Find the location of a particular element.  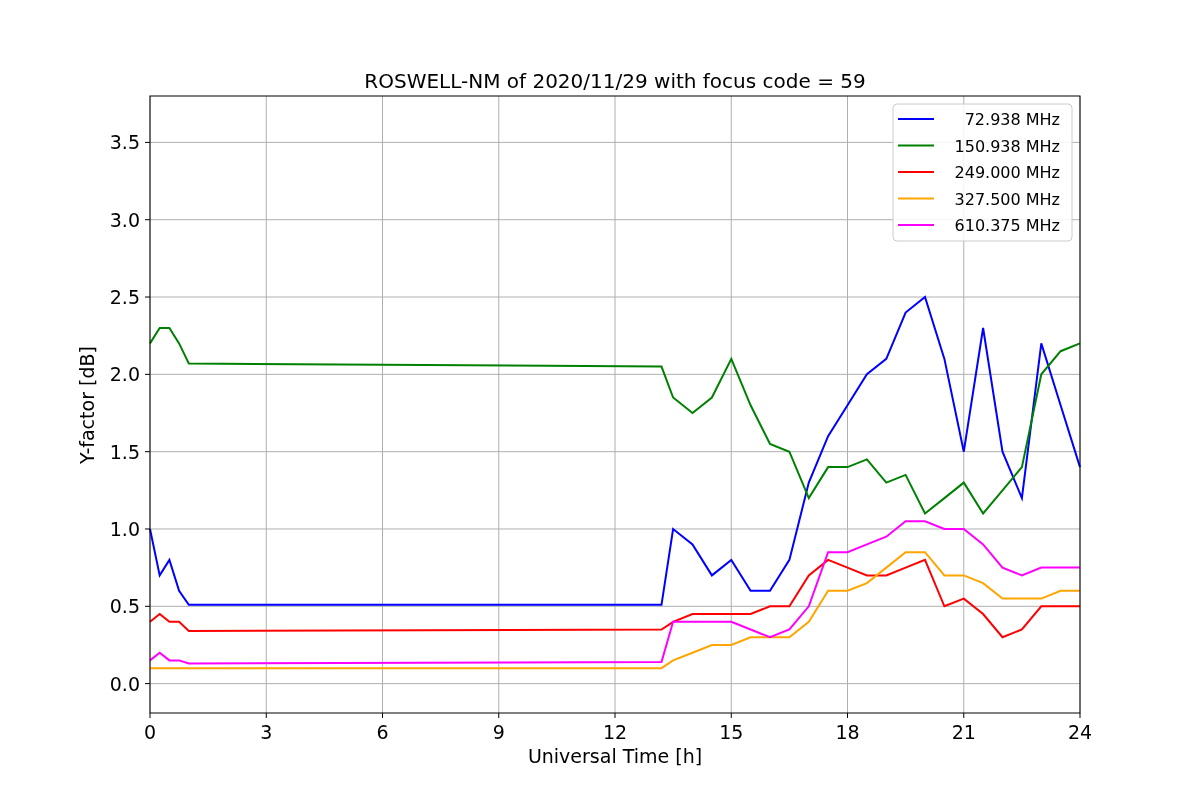

y-tick-label: 3.0 is located at coordinates (124, 219).